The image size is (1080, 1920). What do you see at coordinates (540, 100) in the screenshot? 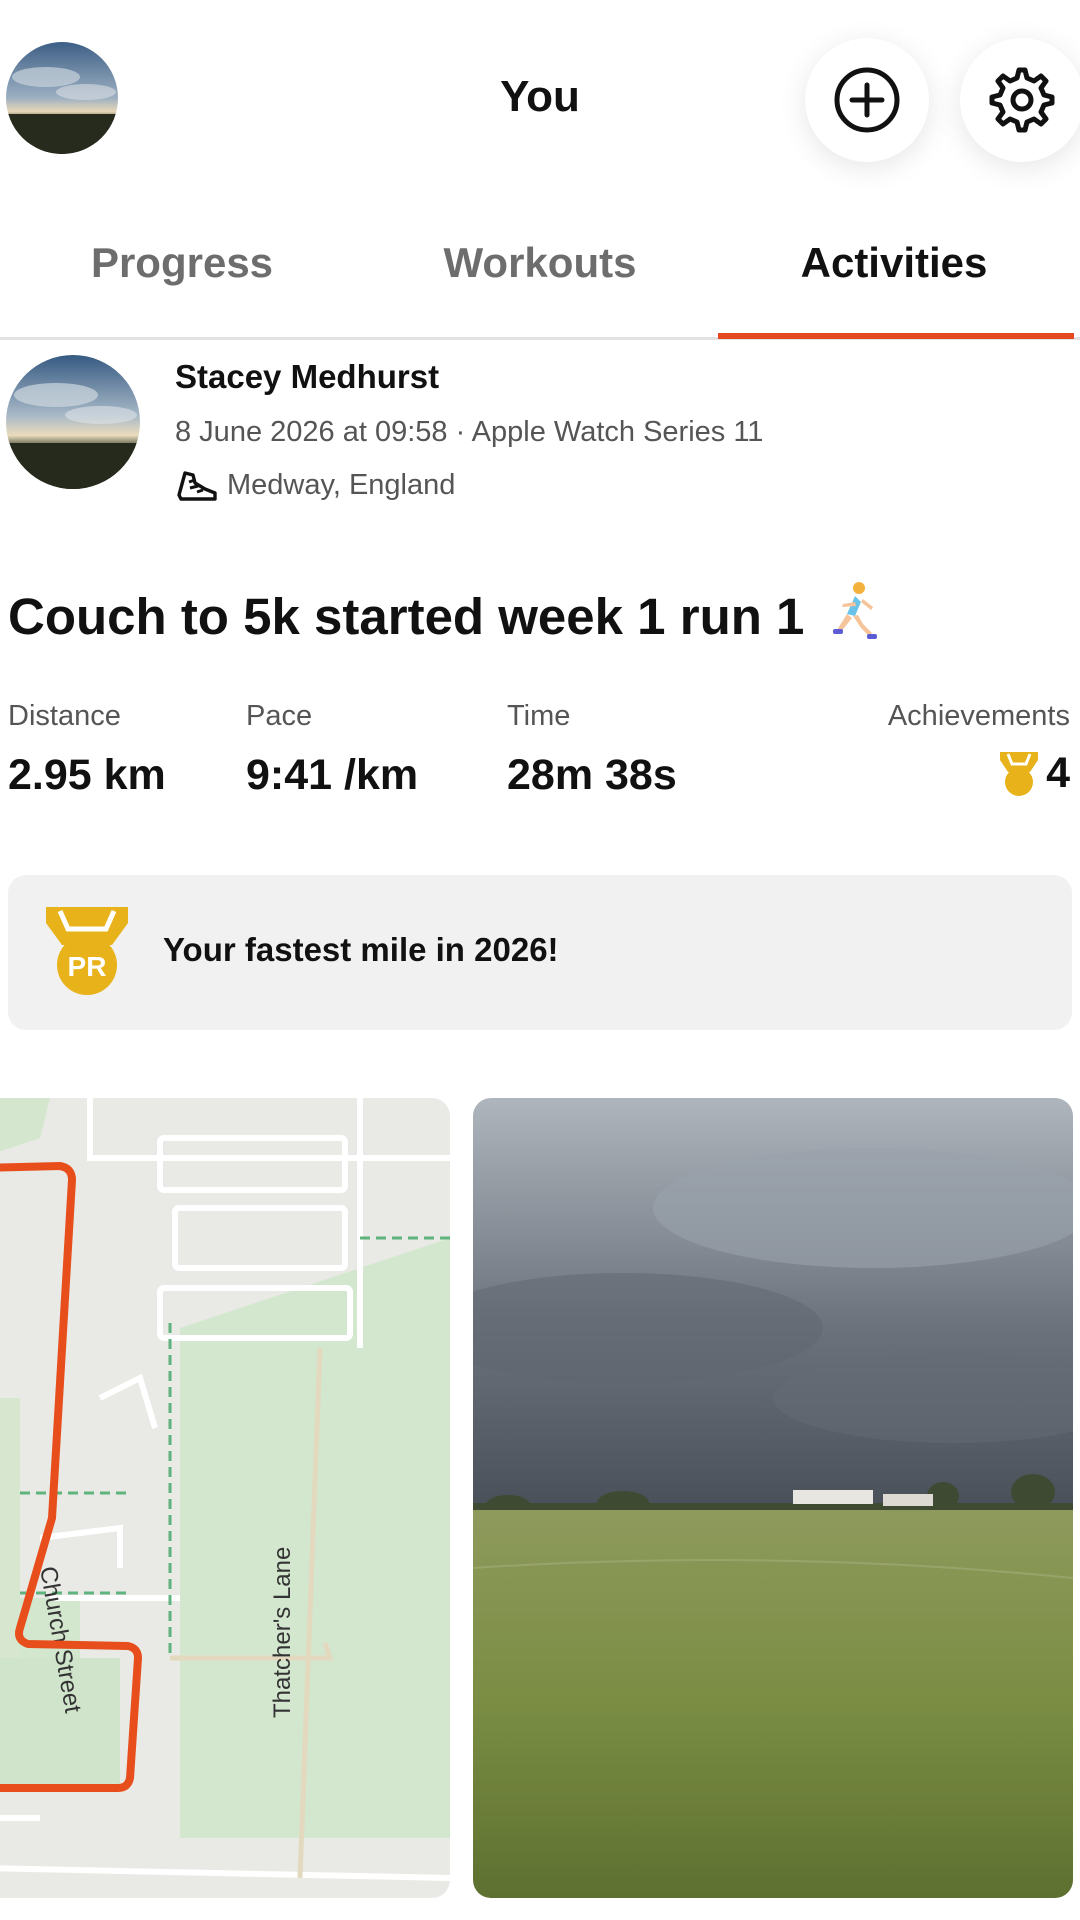
I see `app-header: You` at bounding box center [540, 100].